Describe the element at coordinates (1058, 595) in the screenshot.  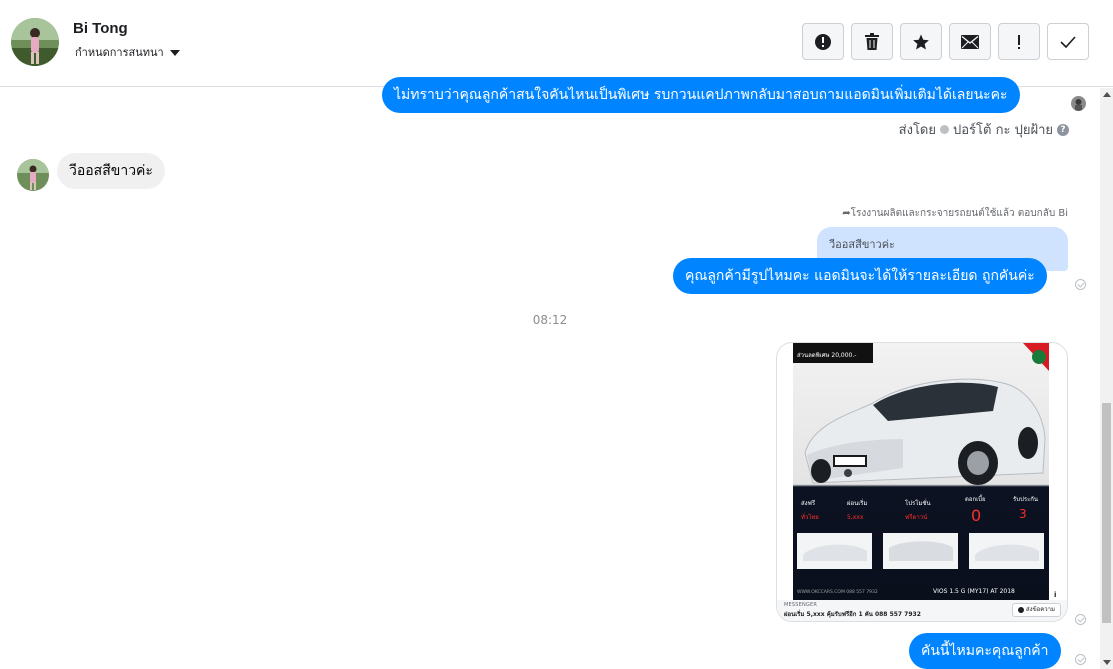
I see `ad-info-icon: i` at that location.